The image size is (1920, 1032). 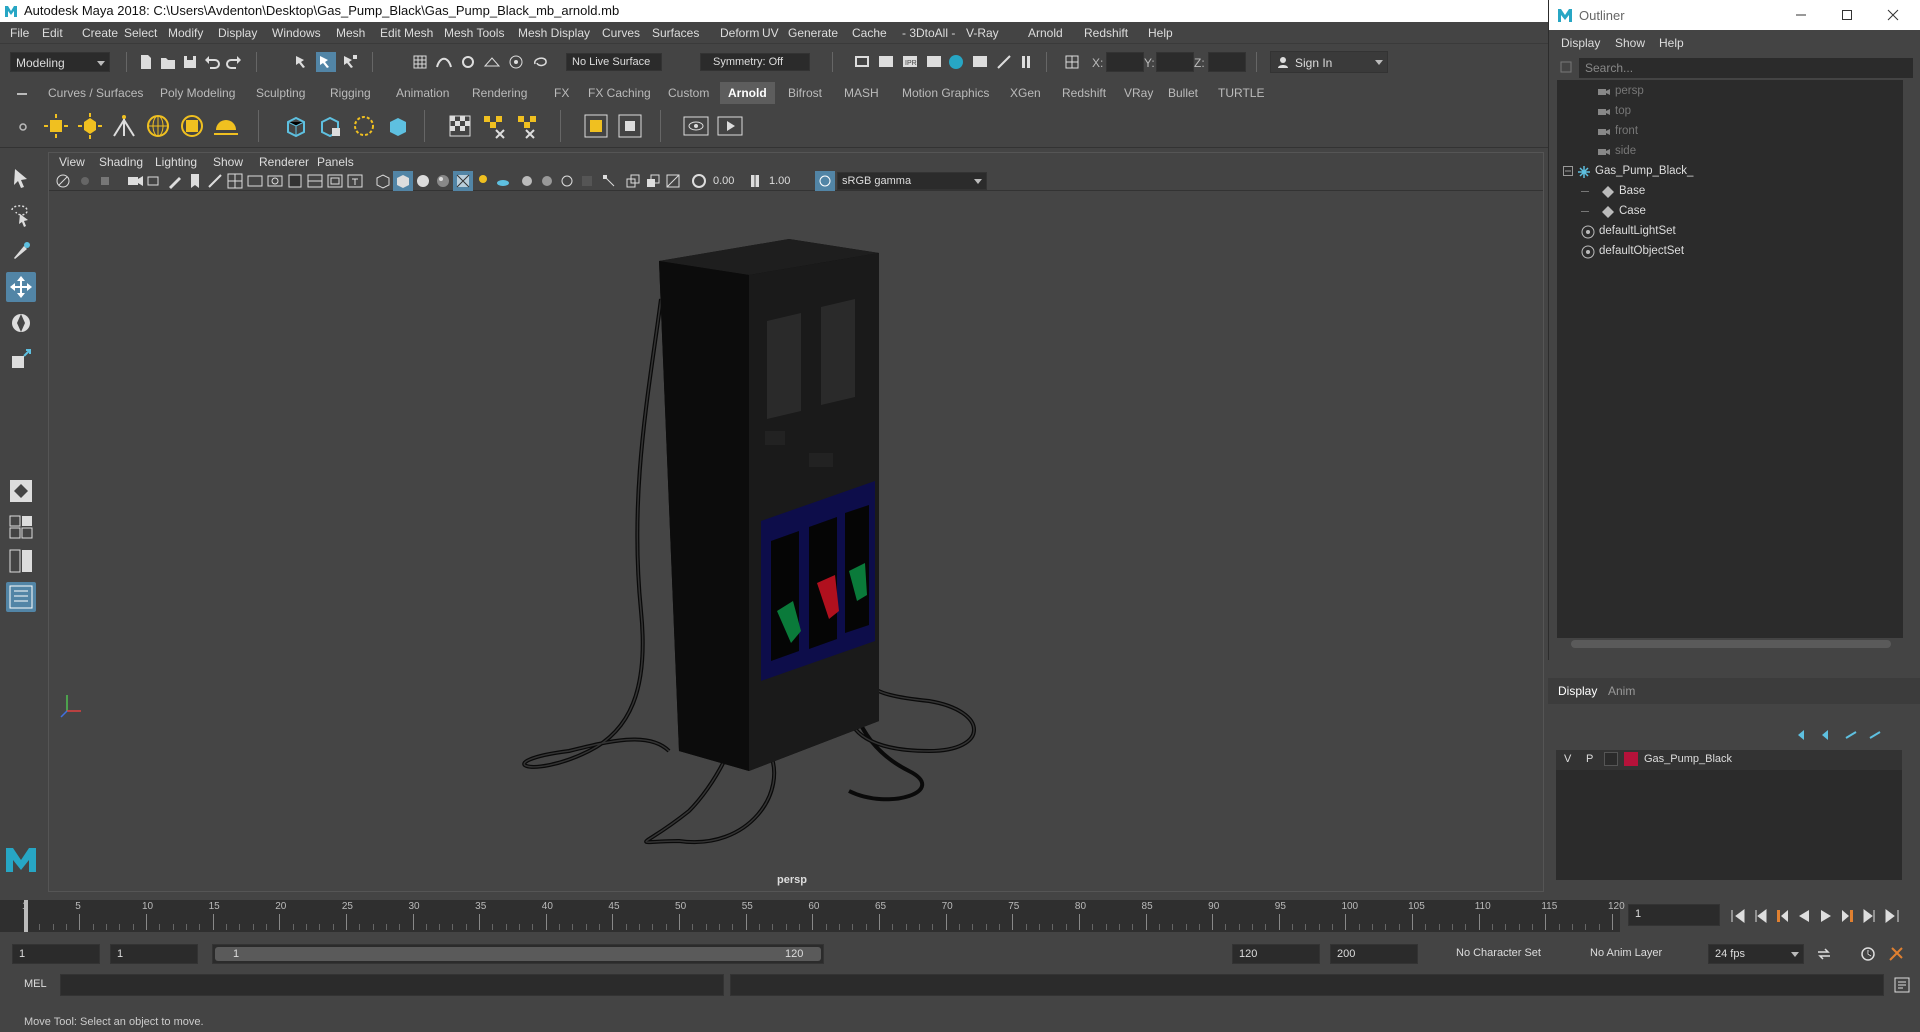 What do you see at coordinates (494, 126) in the screenshot?
I see `flush-textures-icon` at bounding box center [494, 126].